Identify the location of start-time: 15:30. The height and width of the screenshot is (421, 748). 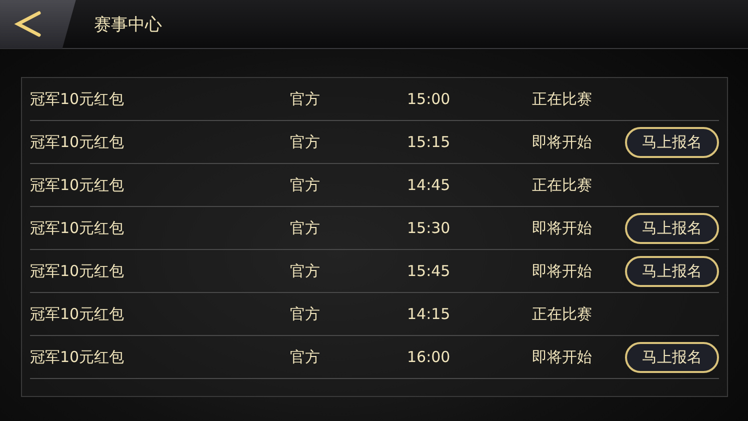
(429, 228).